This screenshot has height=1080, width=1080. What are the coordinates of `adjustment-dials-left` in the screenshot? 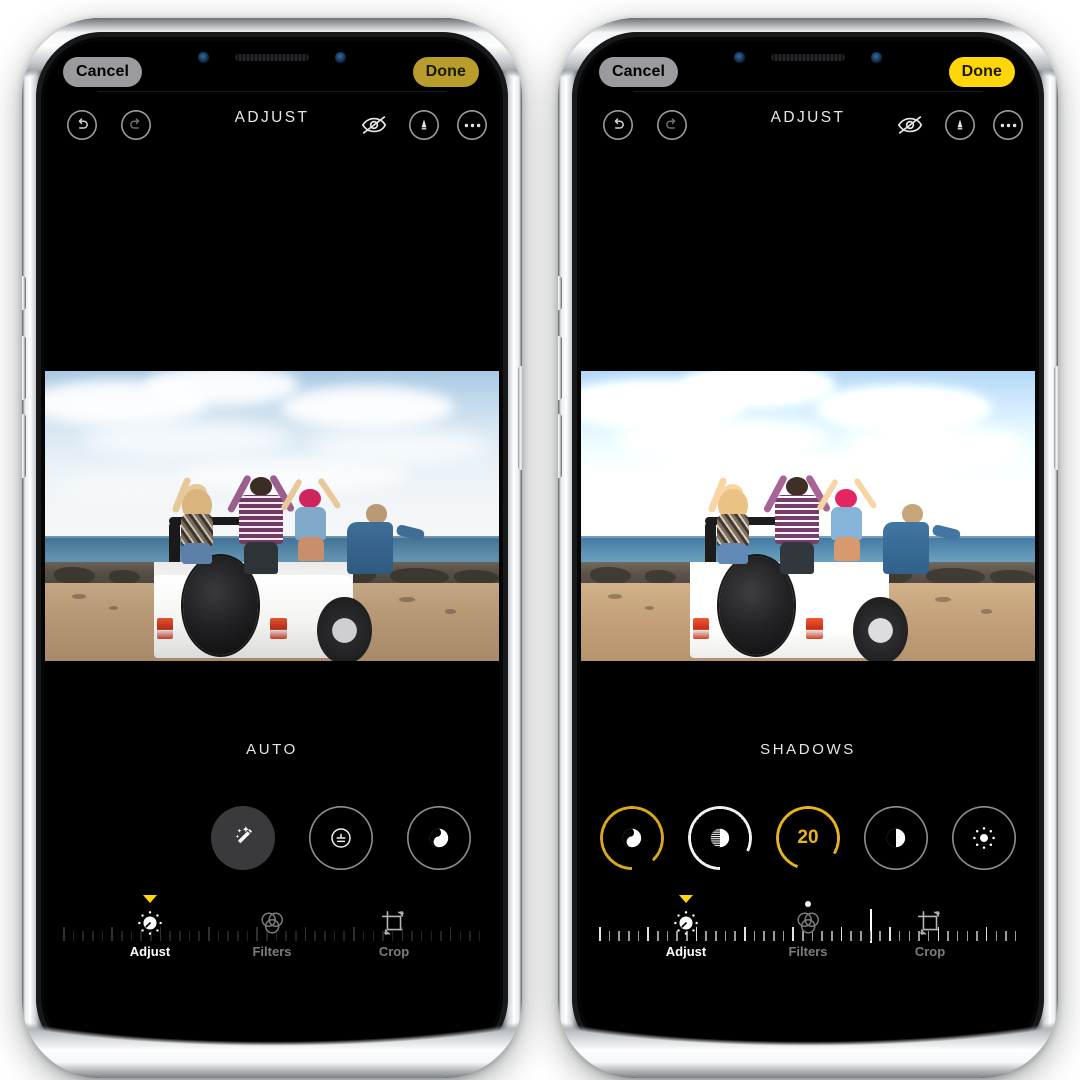 It's located at (272, 838).